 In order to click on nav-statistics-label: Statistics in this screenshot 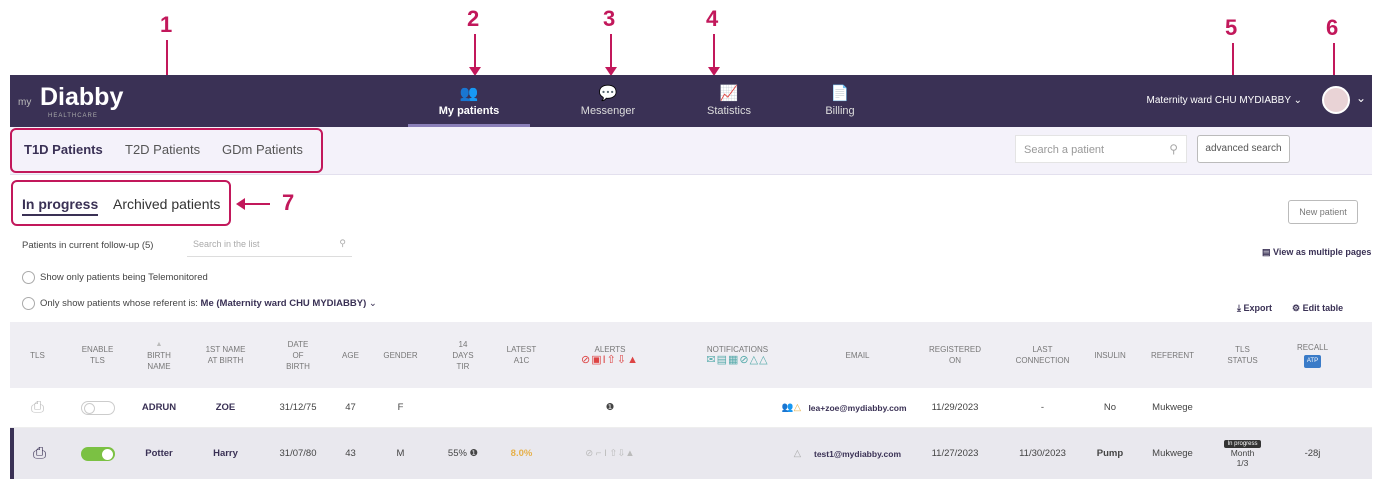, I will do `click(728, 111)`.